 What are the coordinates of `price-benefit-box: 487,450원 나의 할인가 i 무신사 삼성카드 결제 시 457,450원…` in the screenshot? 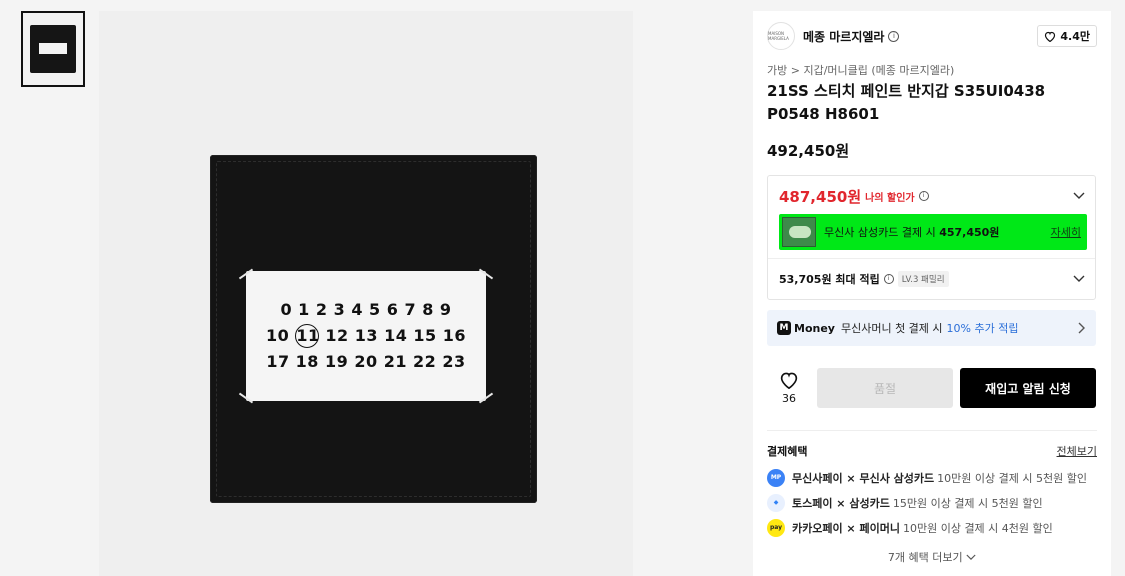 It's located at (931, 237).